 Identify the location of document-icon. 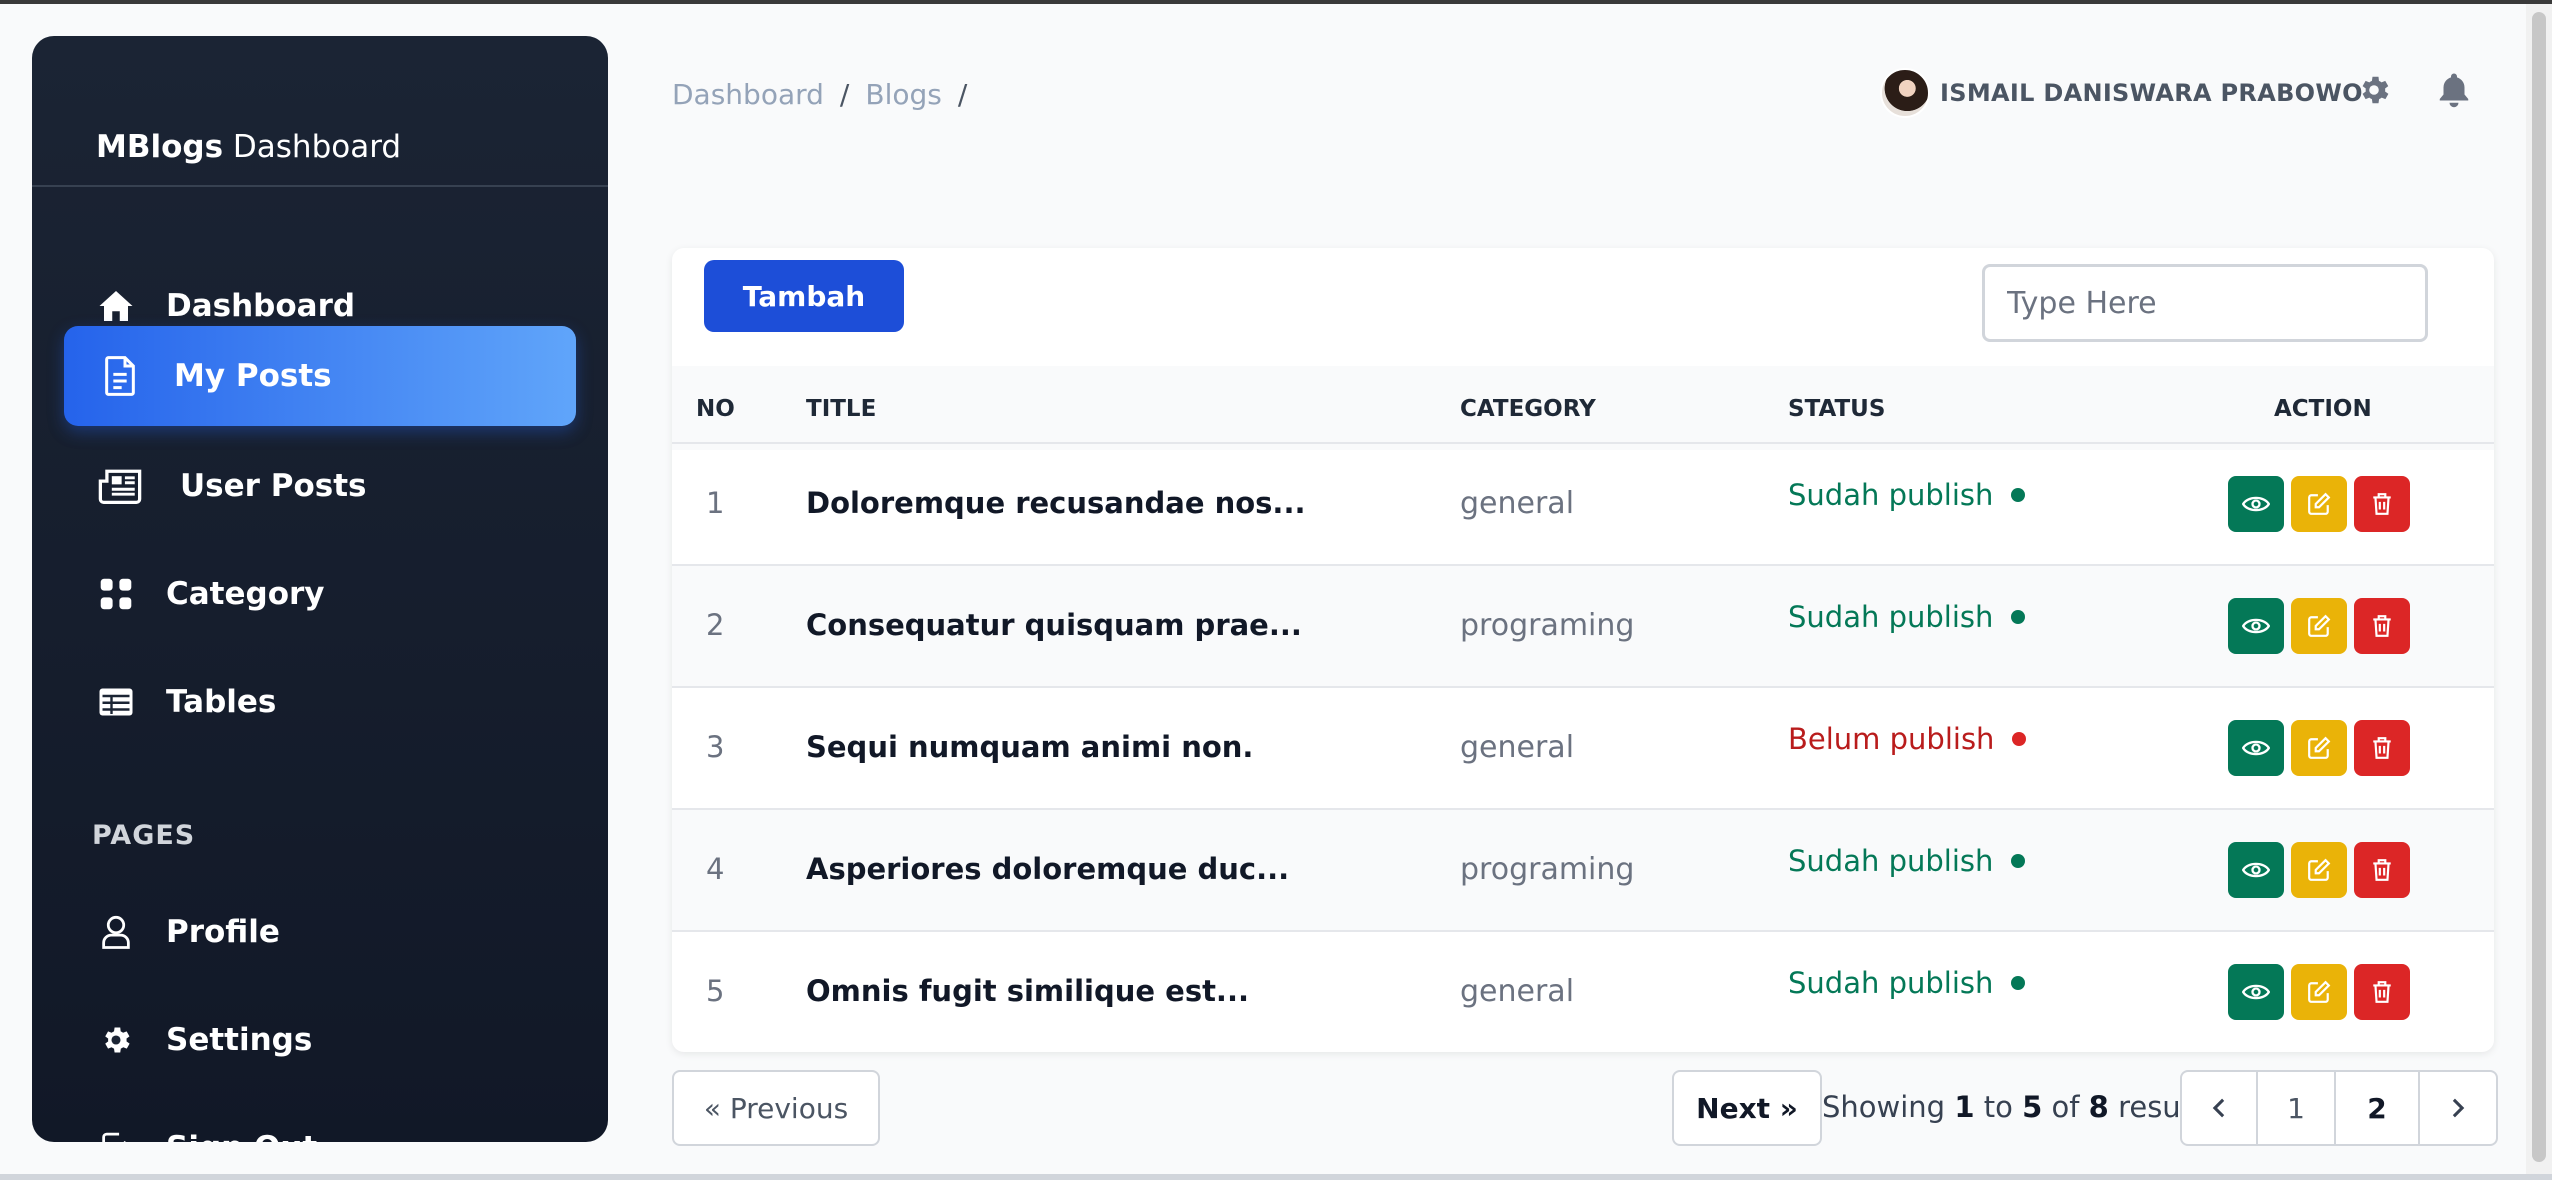
(120, 376).